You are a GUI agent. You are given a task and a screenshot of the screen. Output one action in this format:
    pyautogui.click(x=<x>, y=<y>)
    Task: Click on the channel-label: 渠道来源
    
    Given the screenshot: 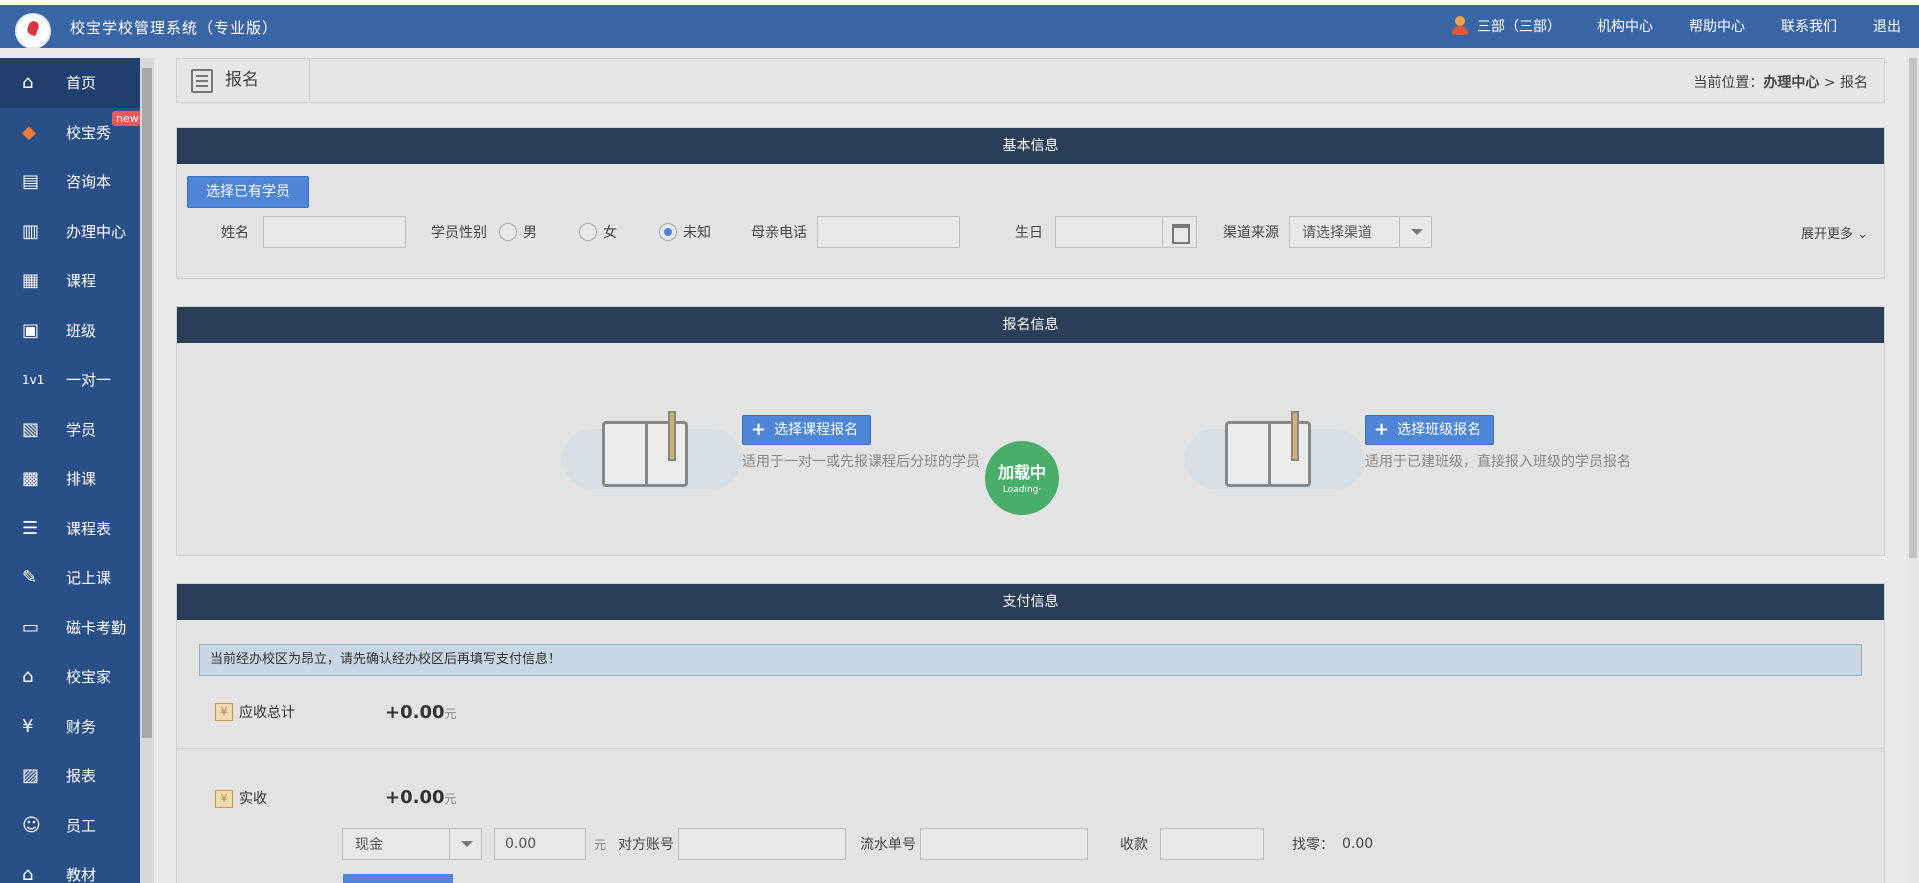 What is the action you would take?
    pyautogui.click(x=1251, y=233)
    